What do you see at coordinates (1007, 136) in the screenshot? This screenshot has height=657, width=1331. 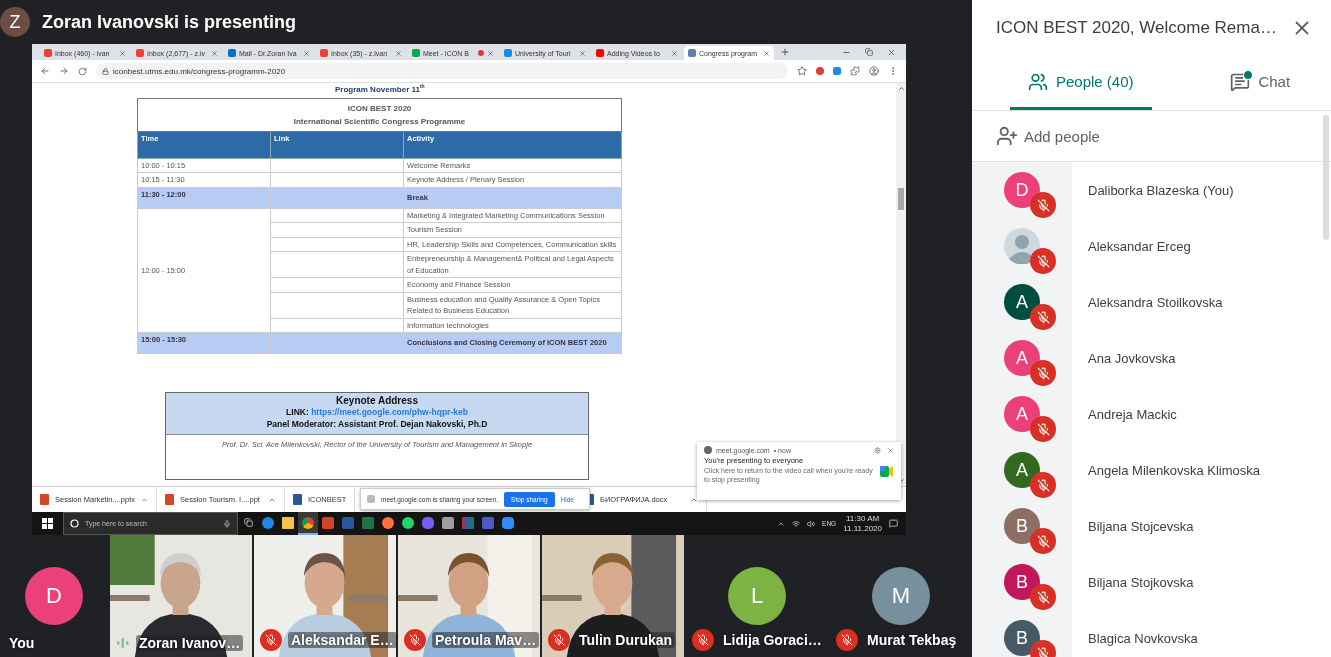 I see `add-person-icon` at bounding box center [1007, 136].